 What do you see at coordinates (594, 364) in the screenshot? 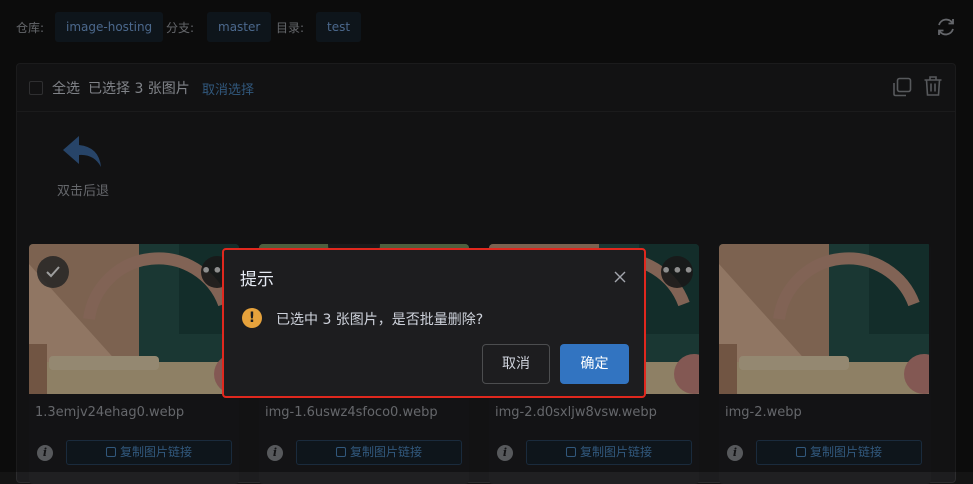
I see `confirm-button: 确定` at bounding box center [594, 364].